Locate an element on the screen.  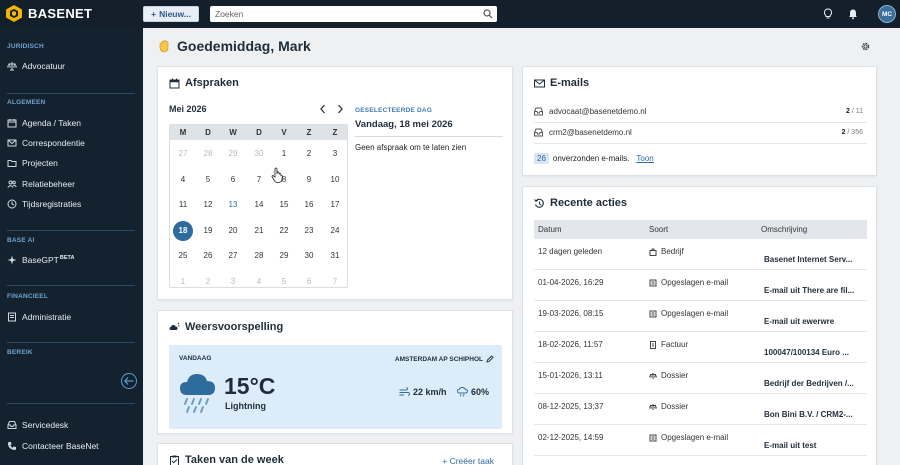
chevron-right-icon is located at coordinates (340, 109).